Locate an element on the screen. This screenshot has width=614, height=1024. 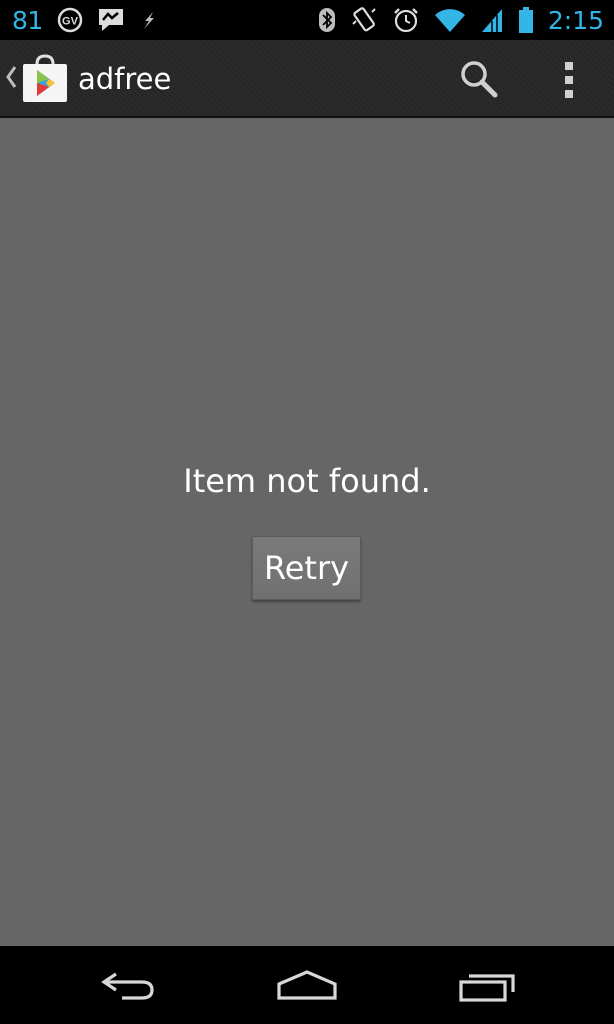
overflow-menu-icon is located at coordinates (569, 81).